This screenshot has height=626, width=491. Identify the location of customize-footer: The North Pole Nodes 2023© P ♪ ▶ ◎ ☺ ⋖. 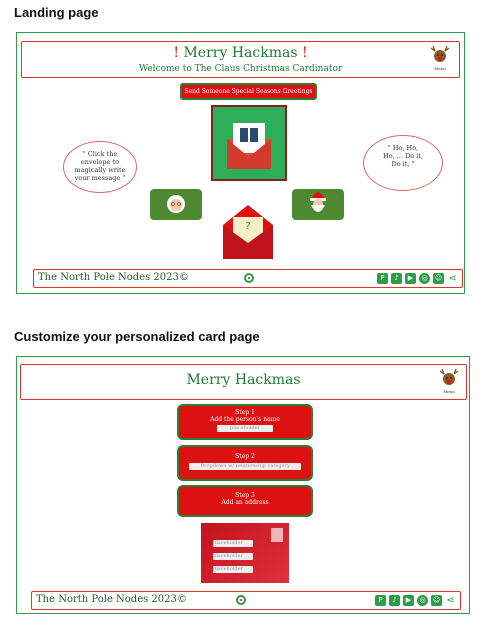
(246, 600).